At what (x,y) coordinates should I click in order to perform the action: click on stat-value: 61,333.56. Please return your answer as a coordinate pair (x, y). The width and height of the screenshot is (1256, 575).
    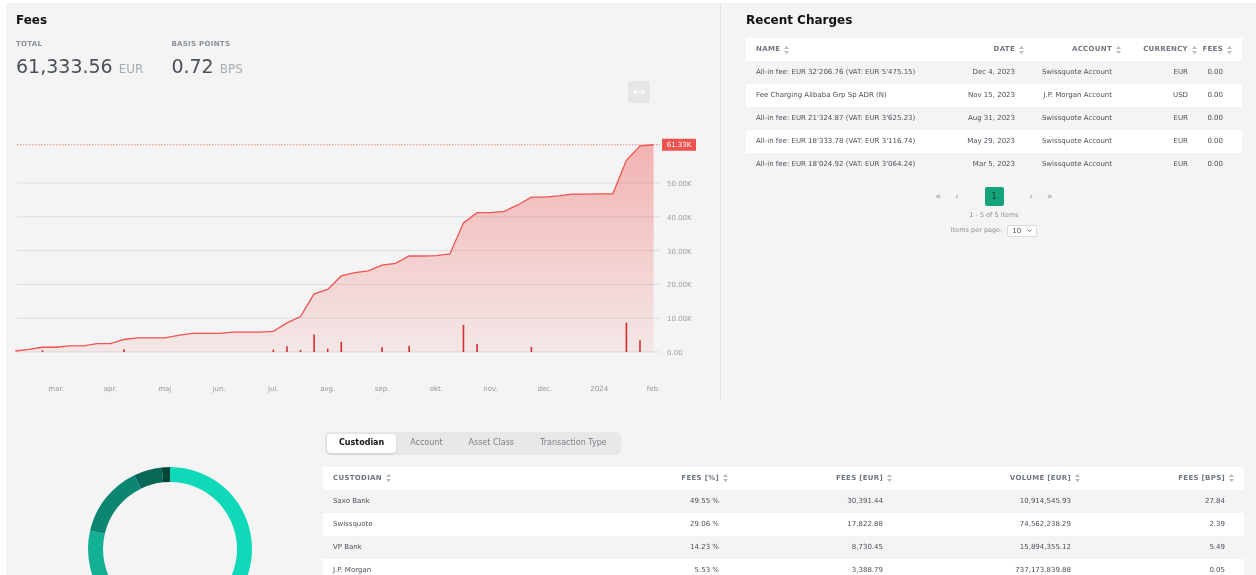
    Looking at the image, I should click on (64, 66).